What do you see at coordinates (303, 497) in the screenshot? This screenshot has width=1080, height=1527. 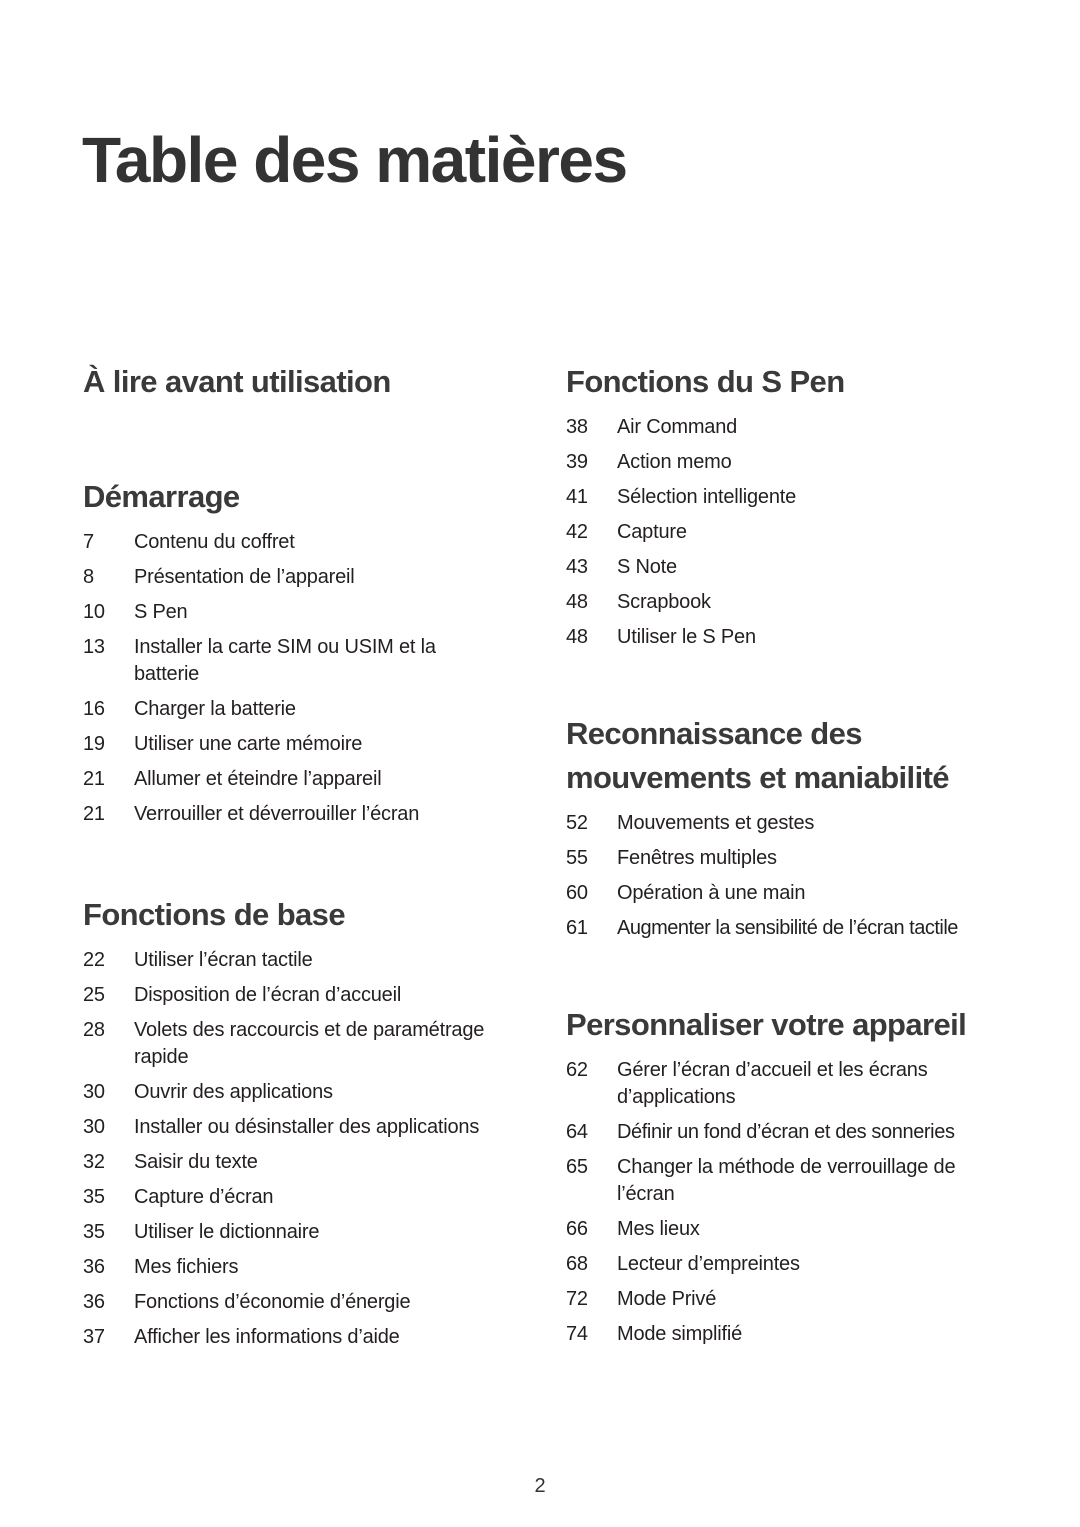 I see `section-title: Démarrage` at bounding box center [303, 497].